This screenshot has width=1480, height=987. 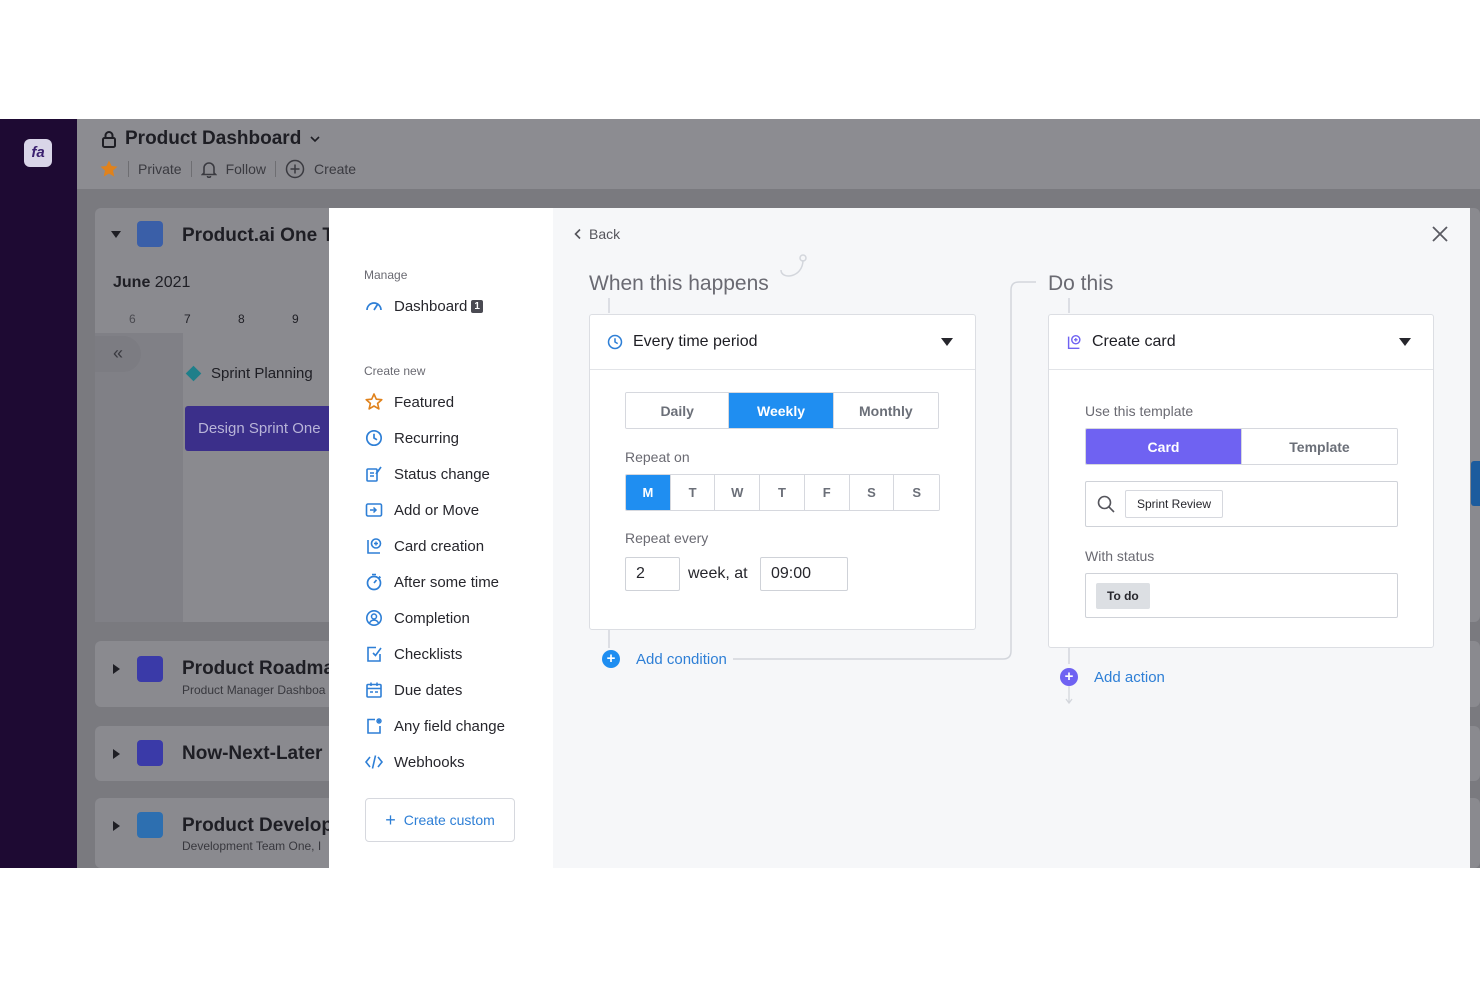 What do you see at coordinates (38, 153) in the screenshot?
I see `app-logo: fa` at bounding box center [38, 153].